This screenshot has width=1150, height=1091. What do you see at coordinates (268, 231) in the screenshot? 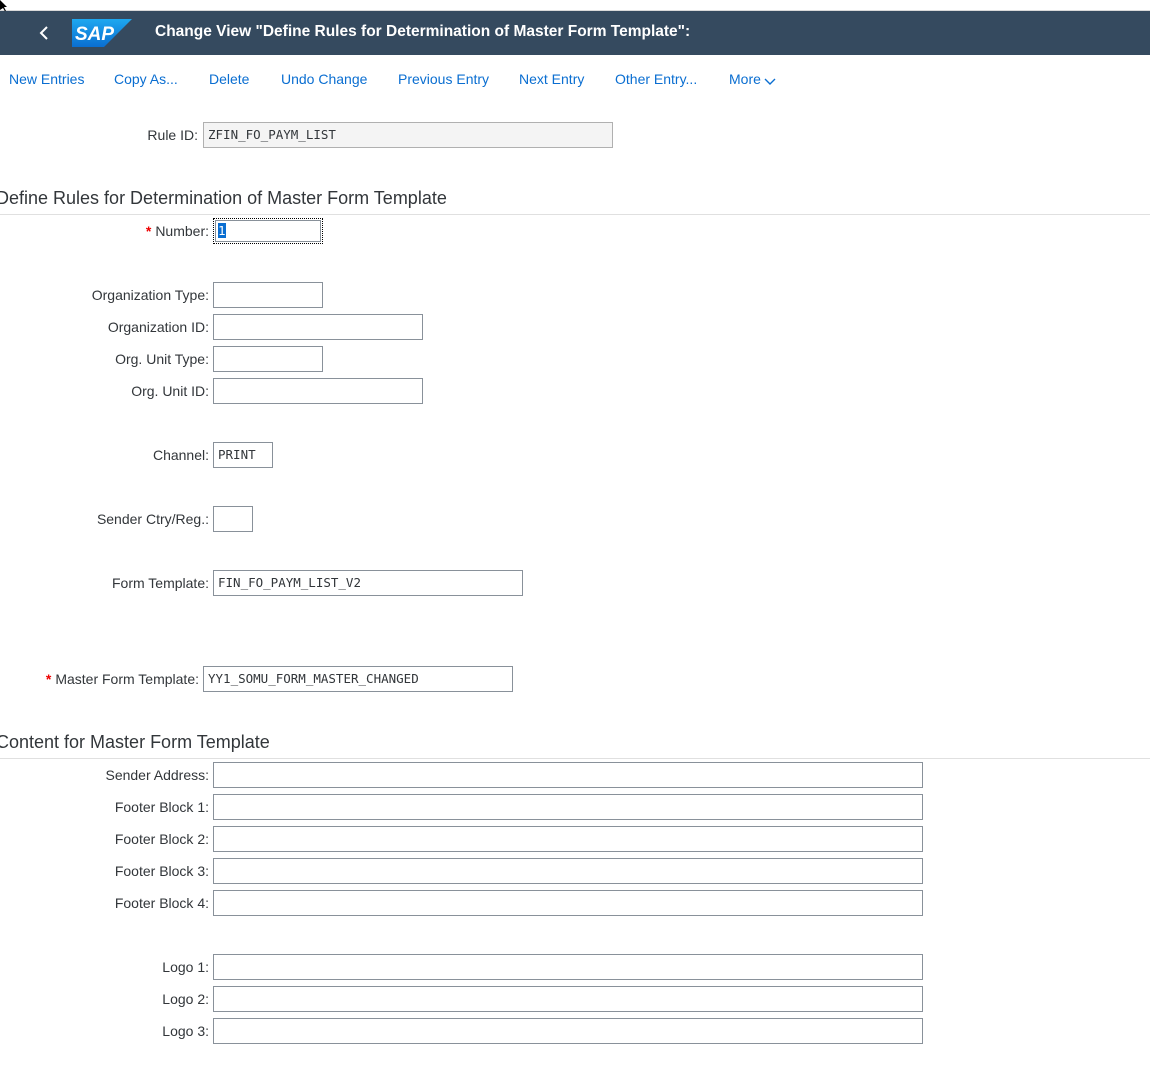
I see `number-field: 1` at bounding box center [268, 231].